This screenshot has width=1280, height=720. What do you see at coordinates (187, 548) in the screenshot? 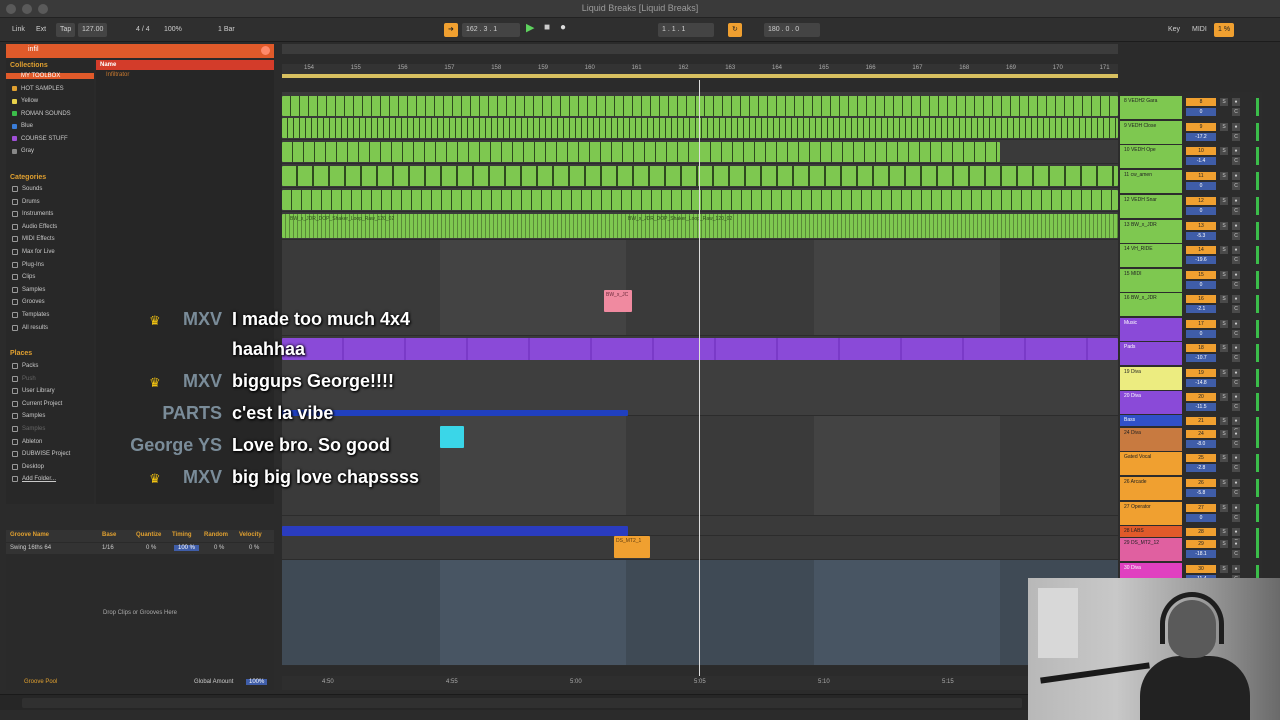
I see `groove-row-timing: 100 %` at bounding box center [187, 548].